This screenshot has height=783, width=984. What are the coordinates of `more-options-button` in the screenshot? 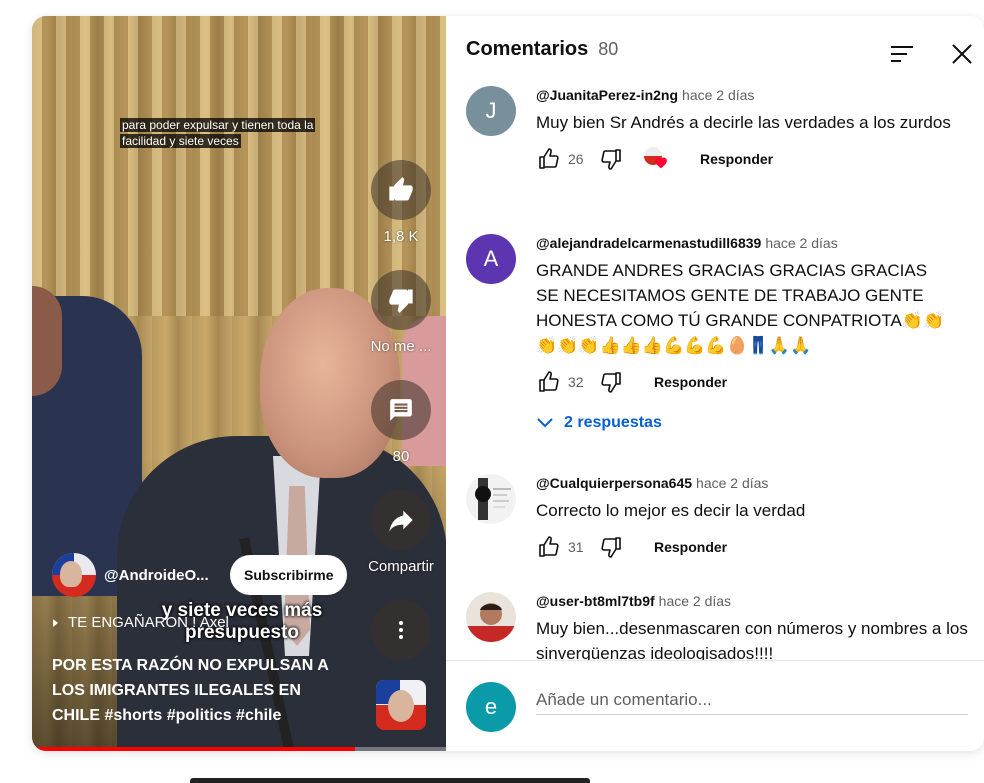 It's located at (401, 630).